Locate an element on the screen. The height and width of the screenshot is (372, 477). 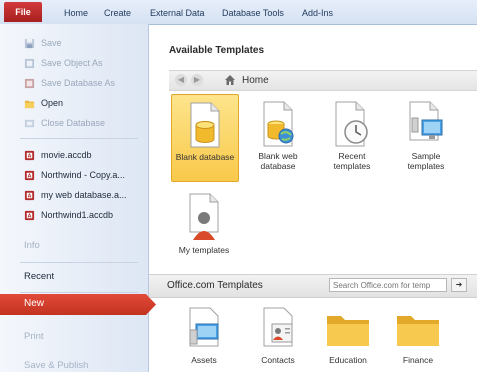
available-templates-heading: Available Templates is located at coordinates (217, 50).